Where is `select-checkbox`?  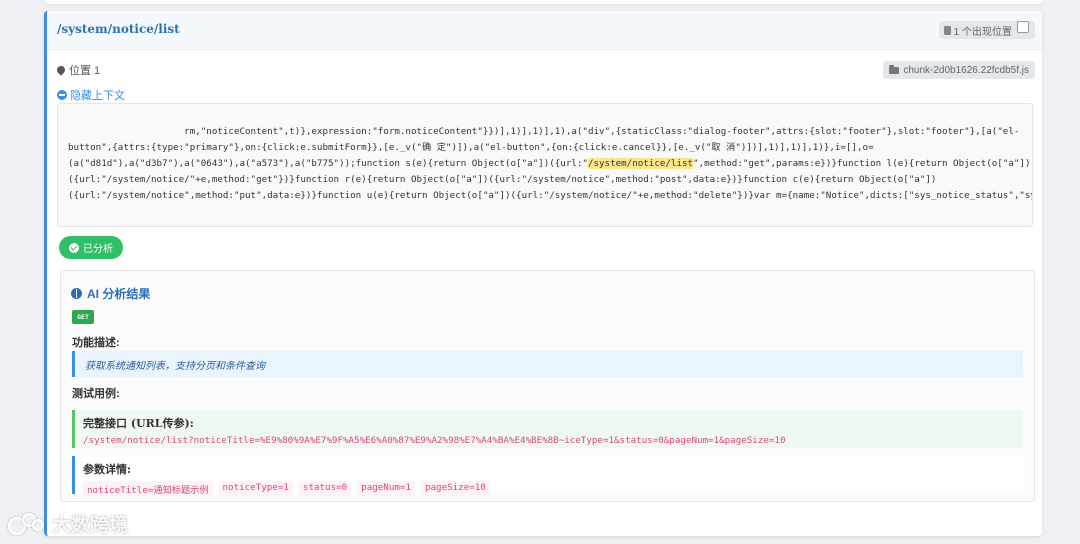 select-checkbox is located at coordinates (1023, 27).